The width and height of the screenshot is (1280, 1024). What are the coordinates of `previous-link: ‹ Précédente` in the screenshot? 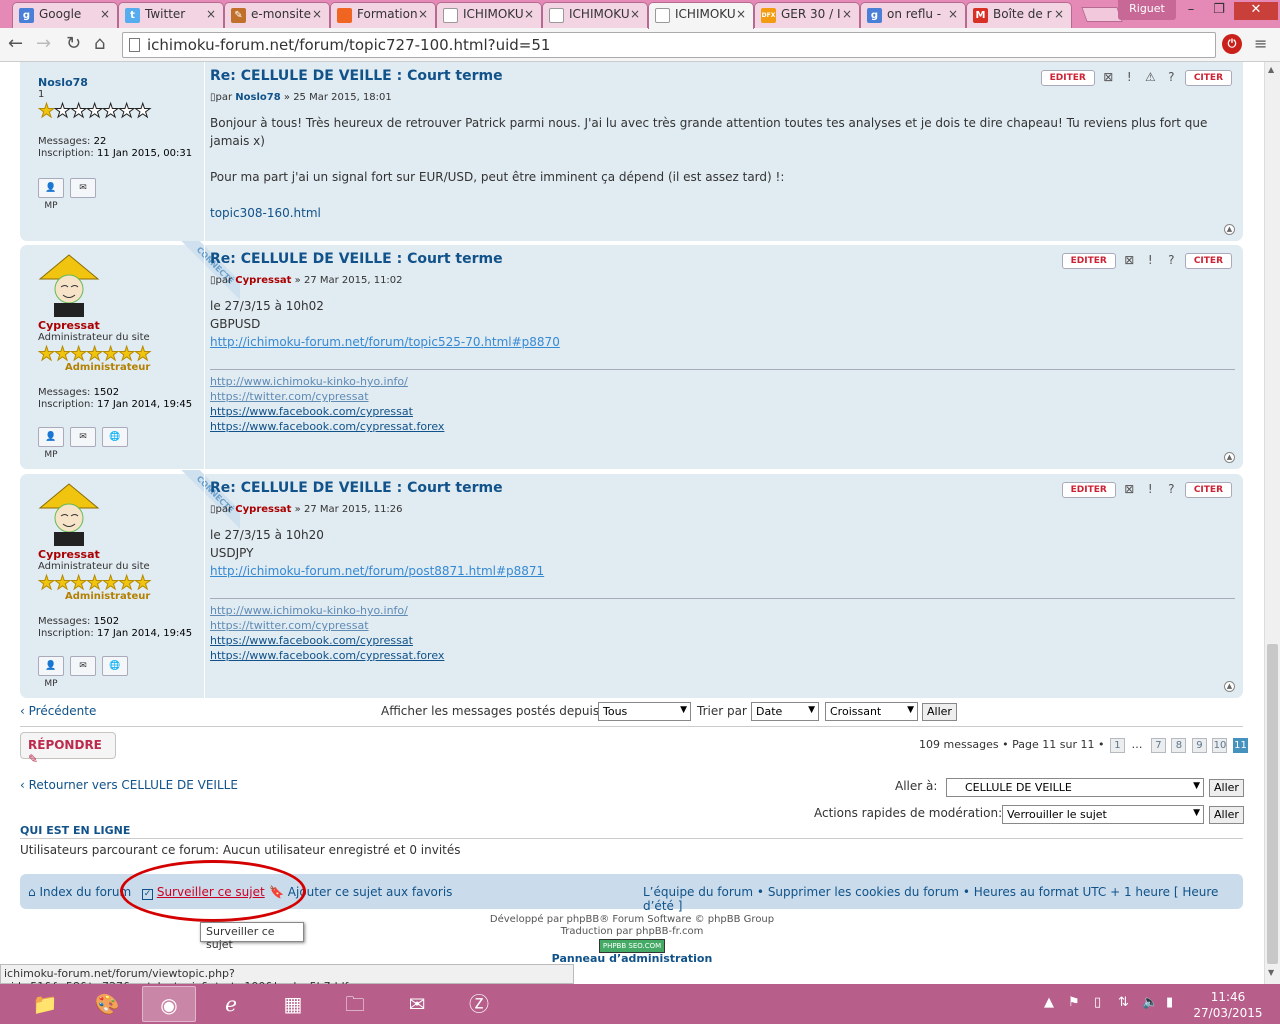 It's located at (58, 711).